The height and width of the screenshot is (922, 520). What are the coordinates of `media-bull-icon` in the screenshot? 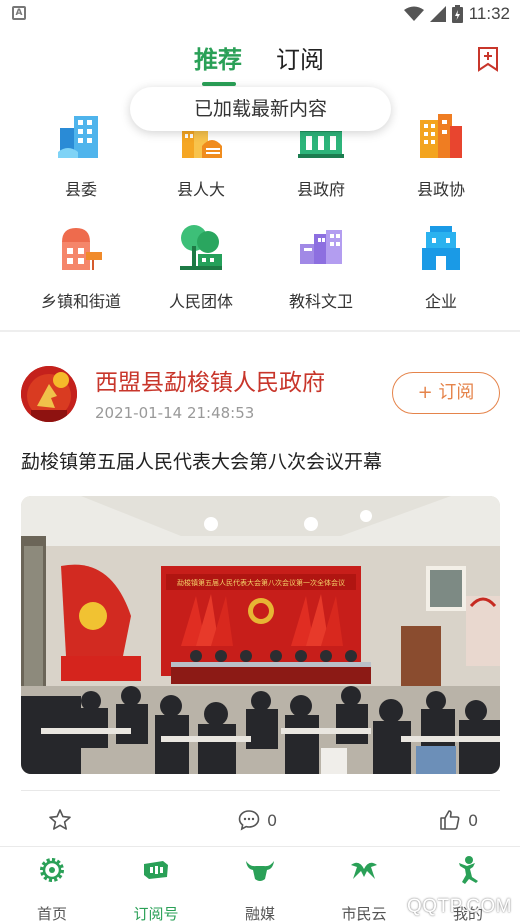 It's located at (260, 871).